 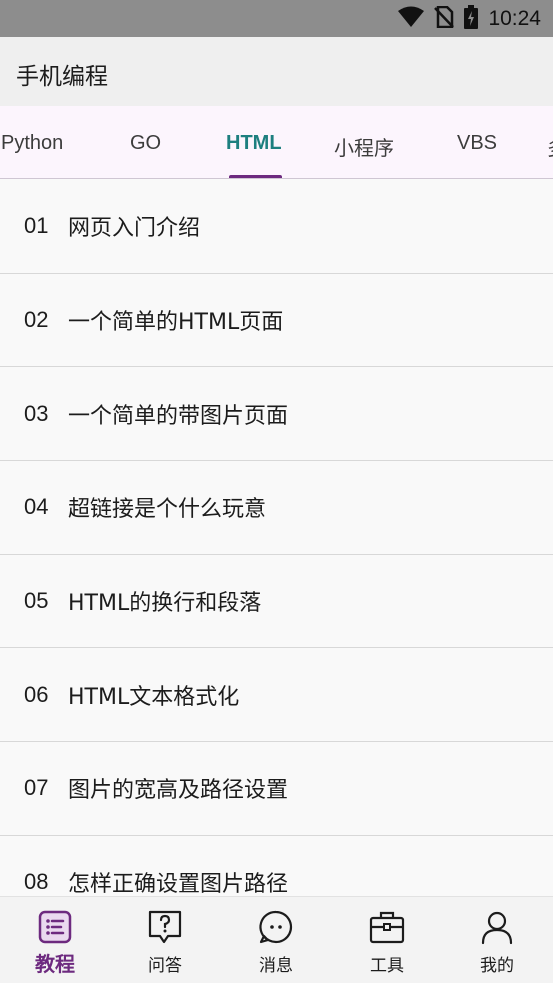 I want to click on lesson-number: 02, so click(x=36, y=320).